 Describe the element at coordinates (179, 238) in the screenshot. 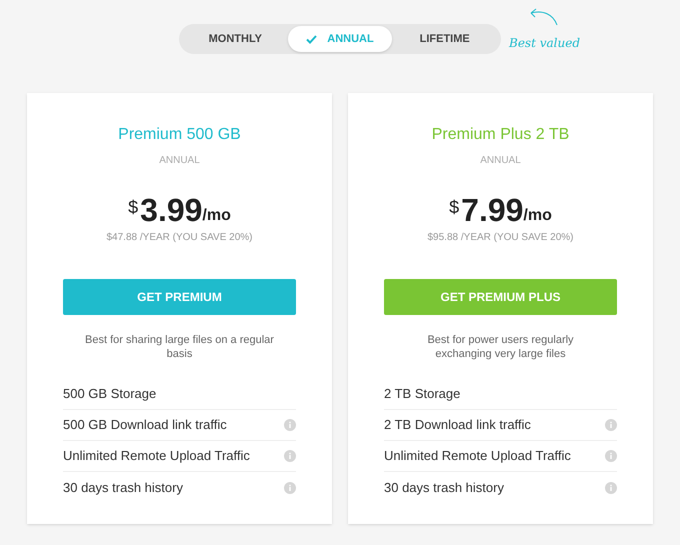

I see `yearly-price: $47.88 /YEAR (YOU SAVE 20%)` at that location.